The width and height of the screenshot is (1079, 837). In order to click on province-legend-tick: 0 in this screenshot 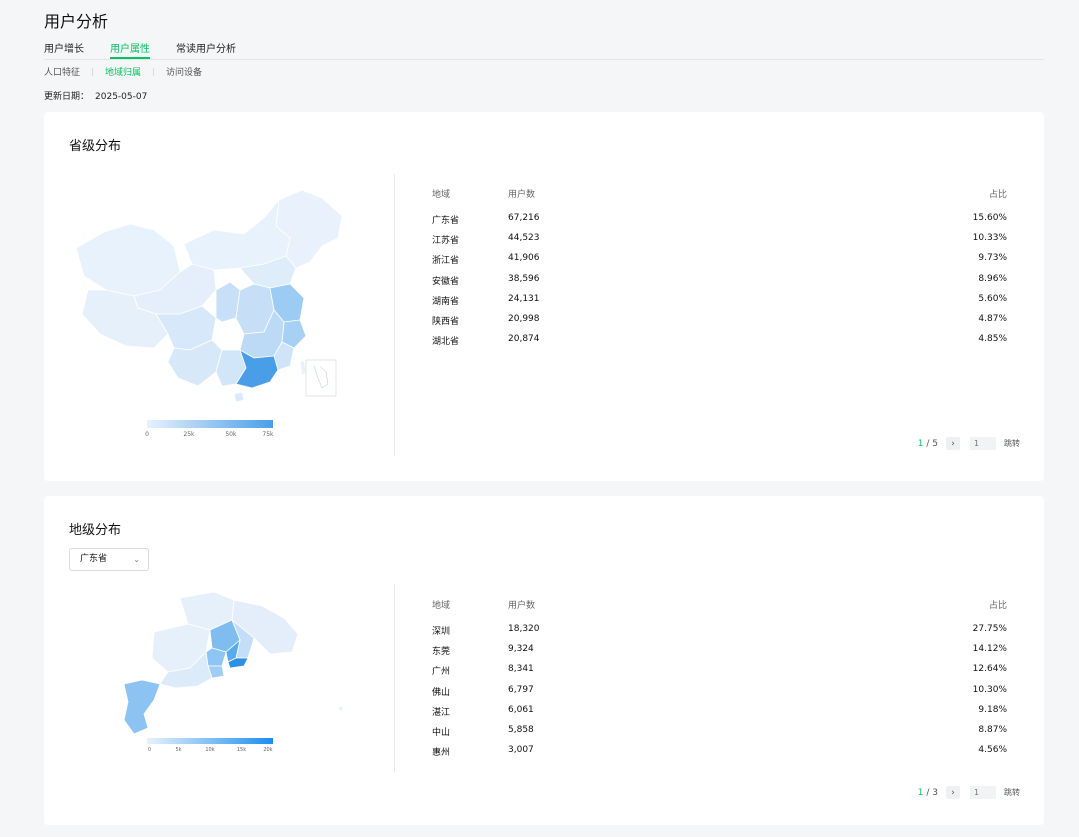, I will do `click(147, 434)`.